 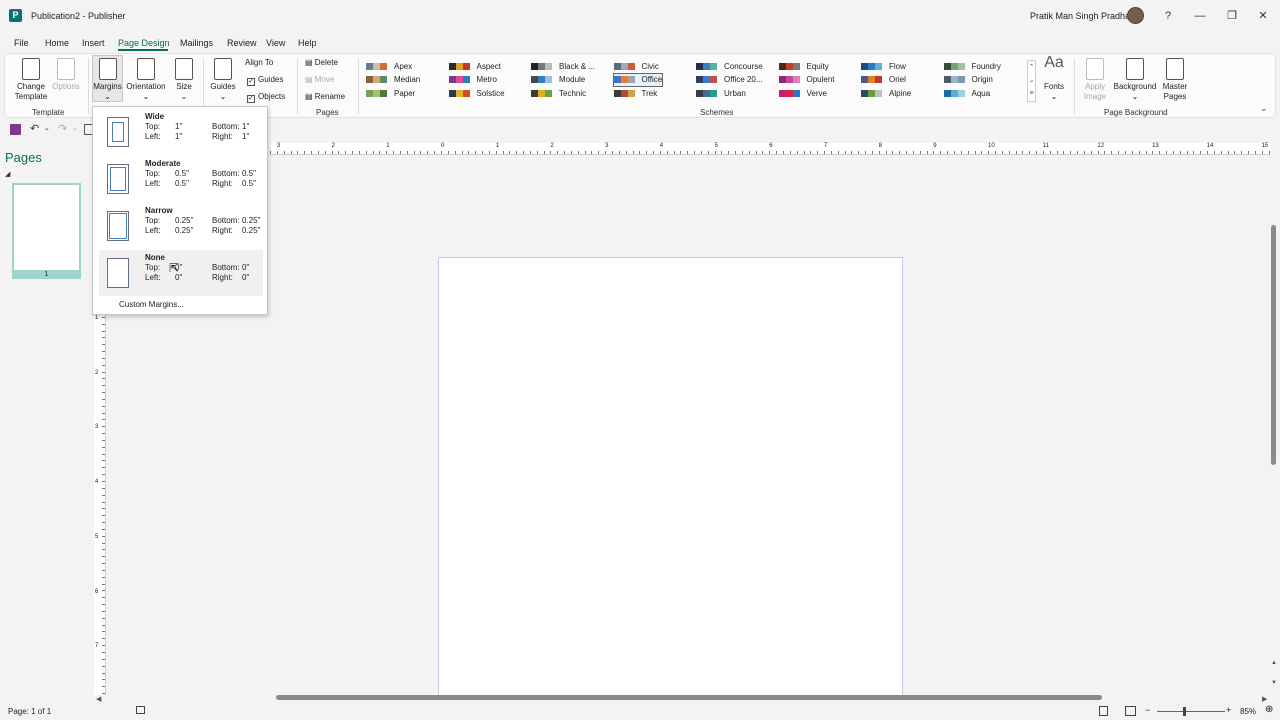 I want to click on scheme-item: Office, so click(x=638, y=79).